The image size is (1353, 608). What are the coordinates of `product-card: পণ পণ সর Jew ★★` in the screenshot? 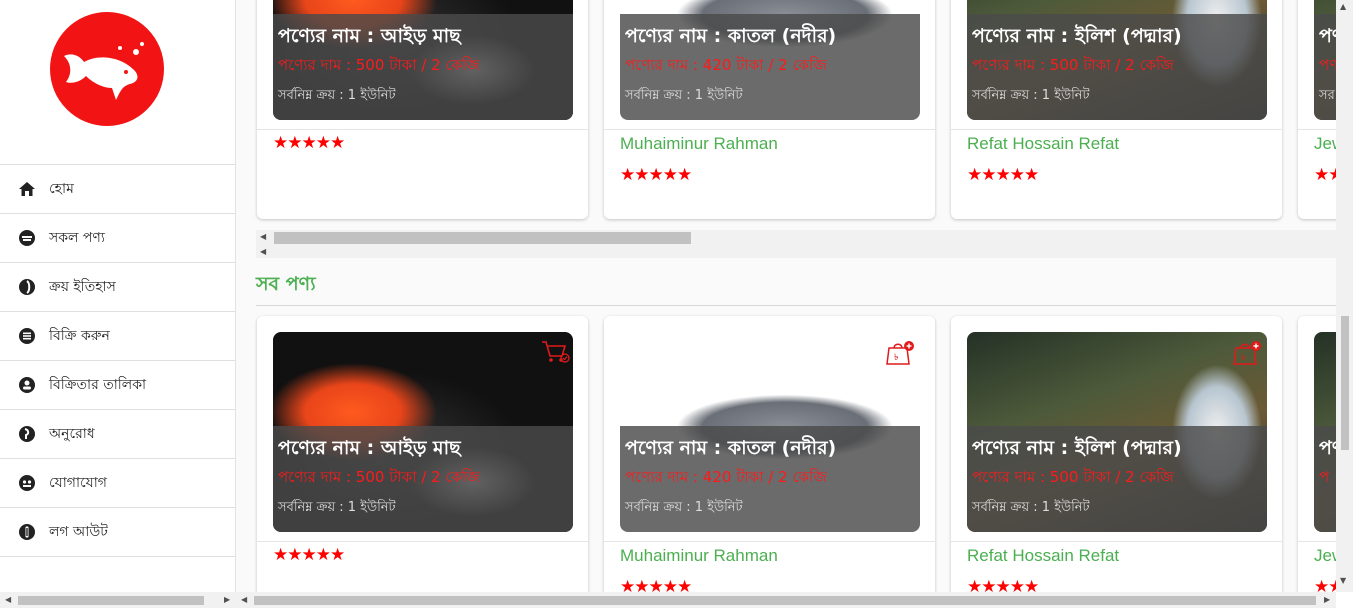 It's located at (1317, 109).